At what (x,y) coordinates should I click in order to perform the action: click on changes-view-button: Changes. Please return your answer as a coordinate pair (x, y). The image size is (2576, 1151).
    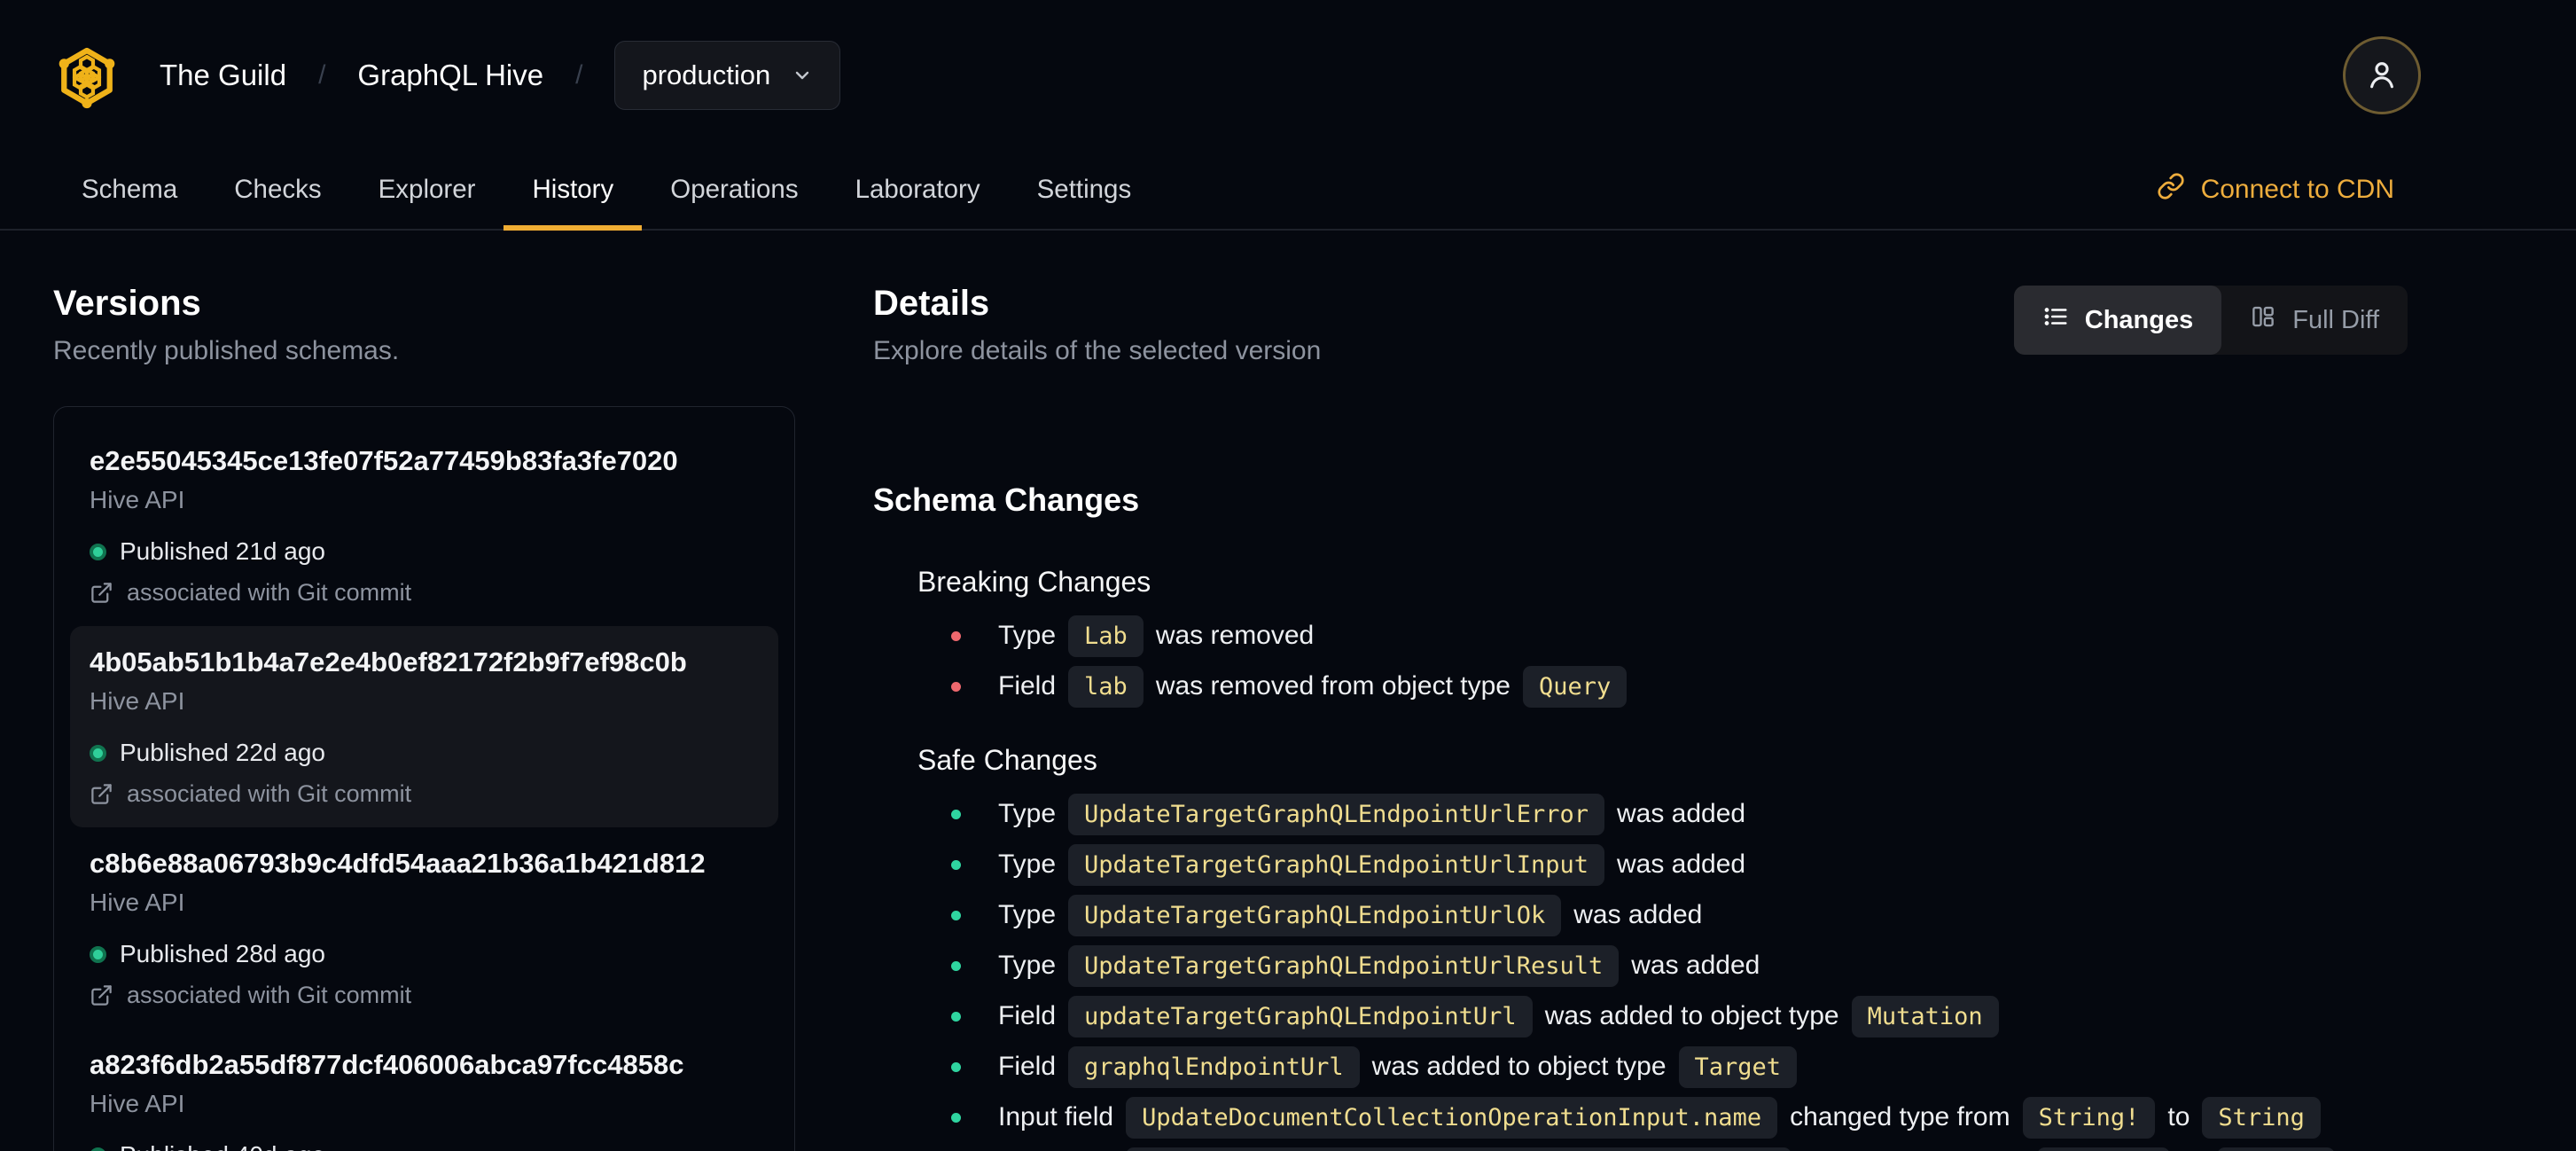
    Looking at the image, I should click on (2117, 320).